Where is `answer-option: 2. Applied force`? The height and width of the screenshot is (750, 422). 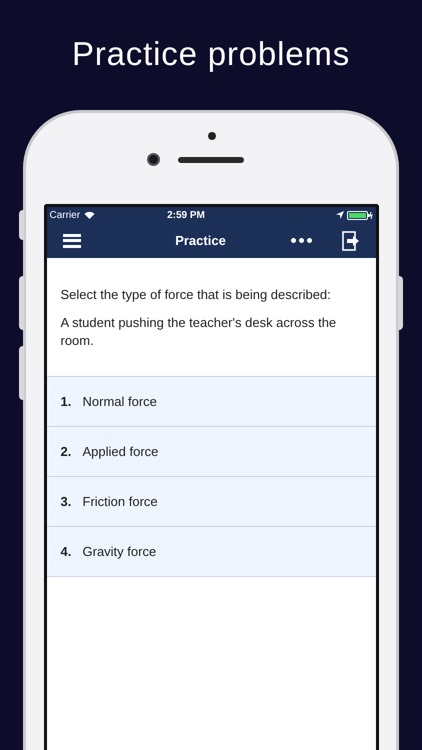 answer-option: 2. Applied force is located at coordinates (211, 452).